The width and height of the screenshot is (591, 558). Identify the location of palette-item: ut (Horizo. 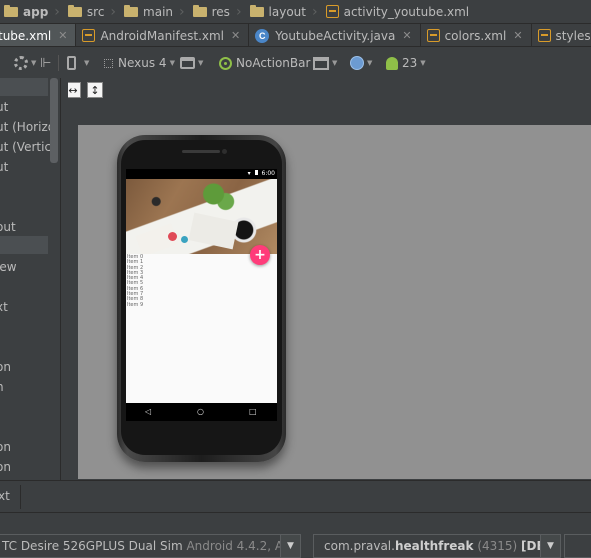
(27, 127).